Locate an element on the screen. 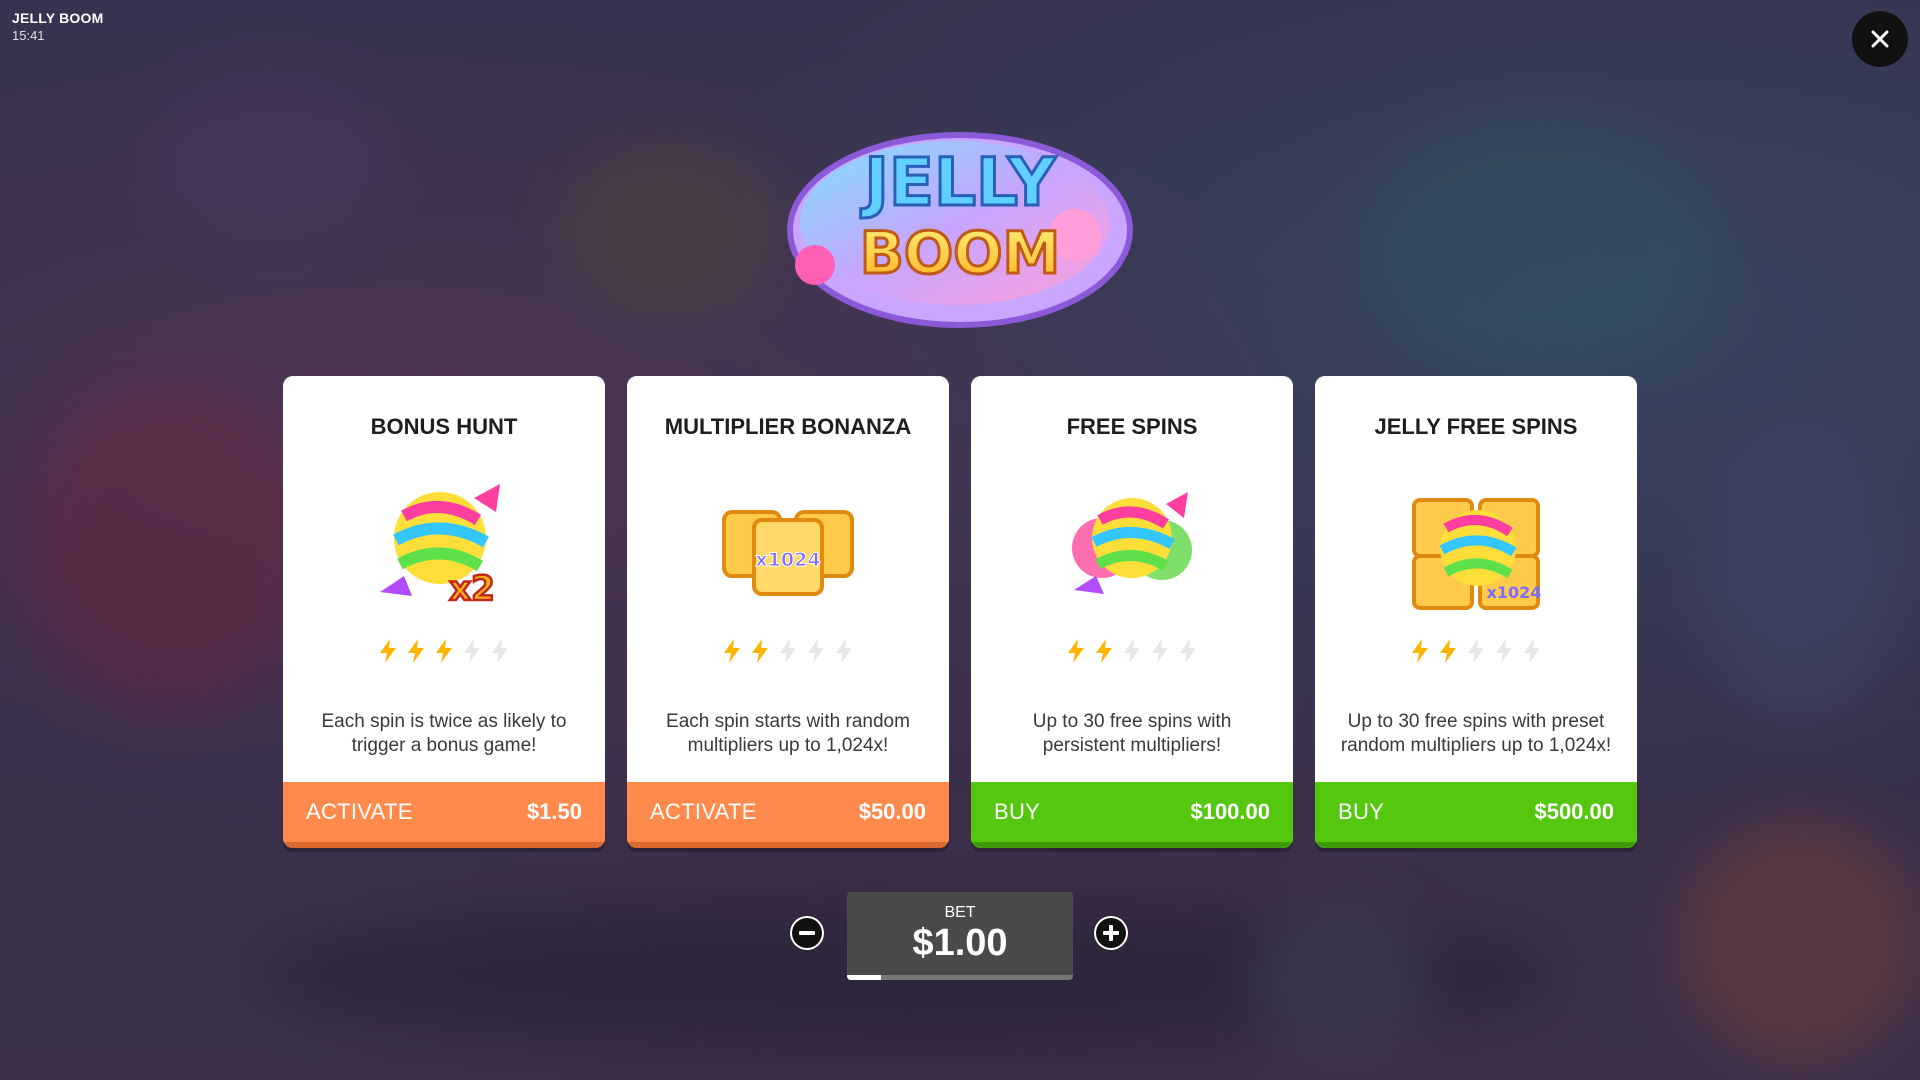 This screenshot has width=1920, height=1080. card-title: JELLY FREE SPINS is located at coordinates (1476, 426).